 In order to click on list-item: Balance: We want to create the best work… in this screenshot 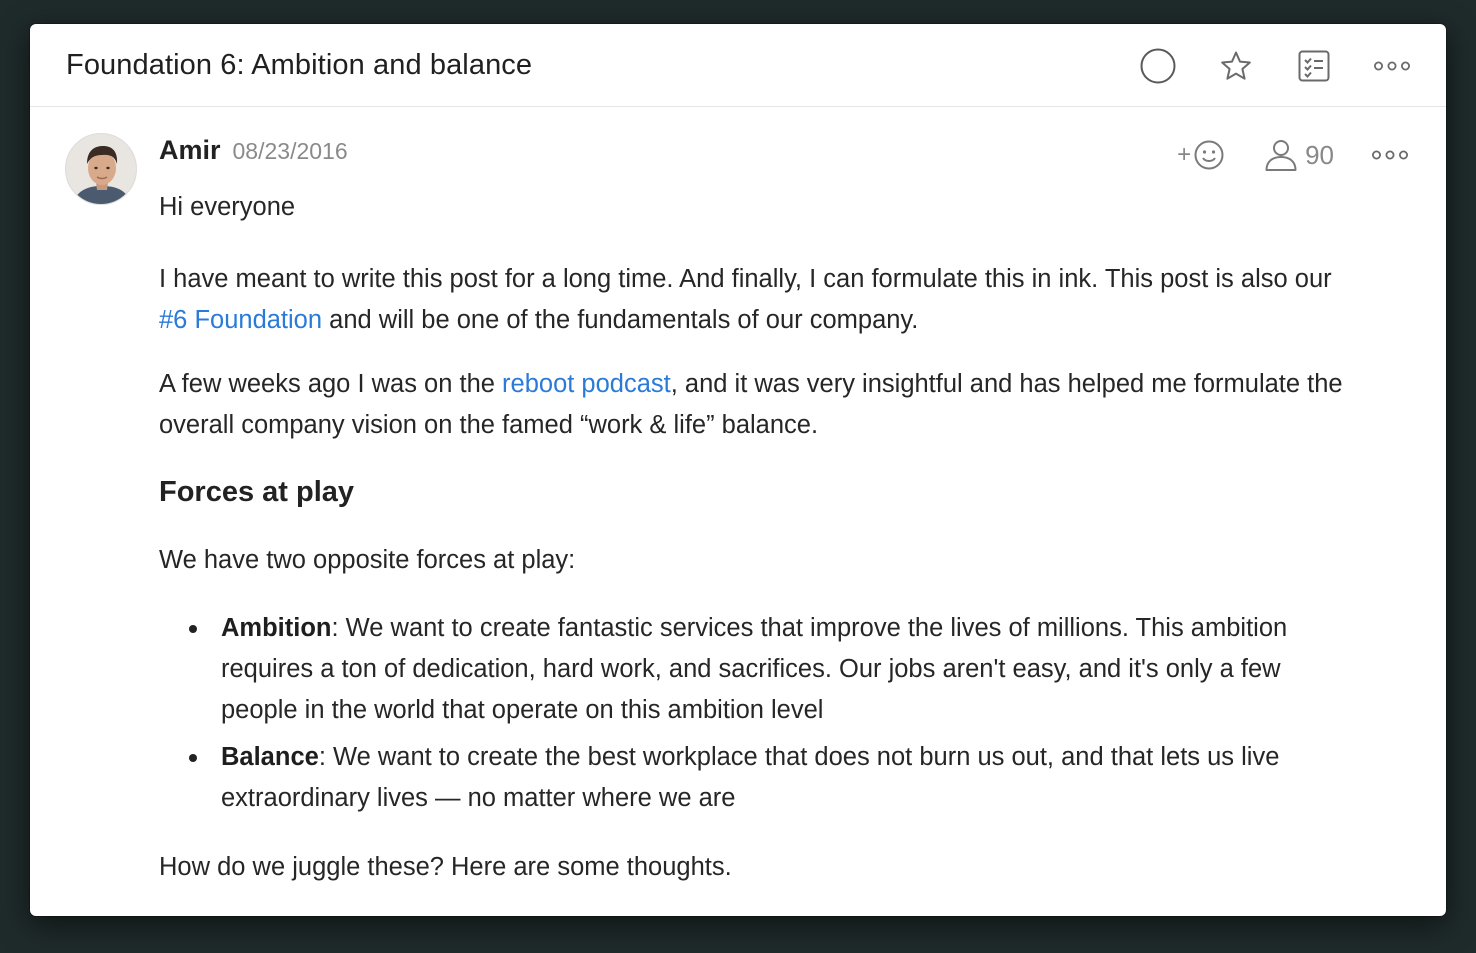, I will do `click(774, 778)`.